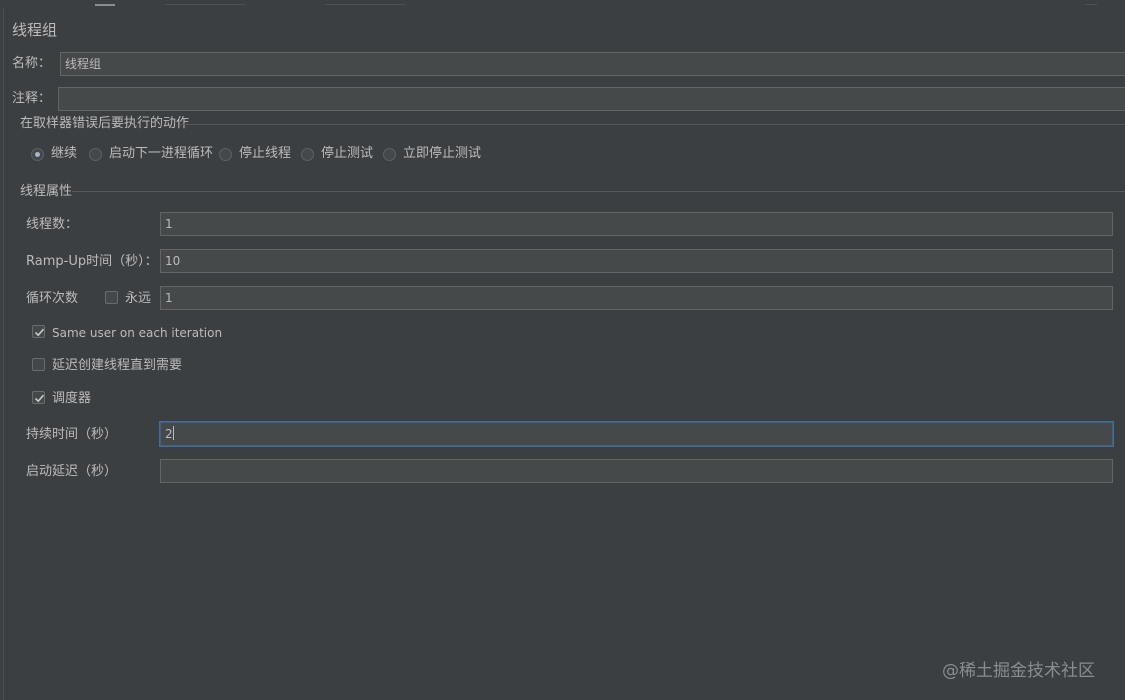  I want to click on duration-field: 2, so click(636, 434).